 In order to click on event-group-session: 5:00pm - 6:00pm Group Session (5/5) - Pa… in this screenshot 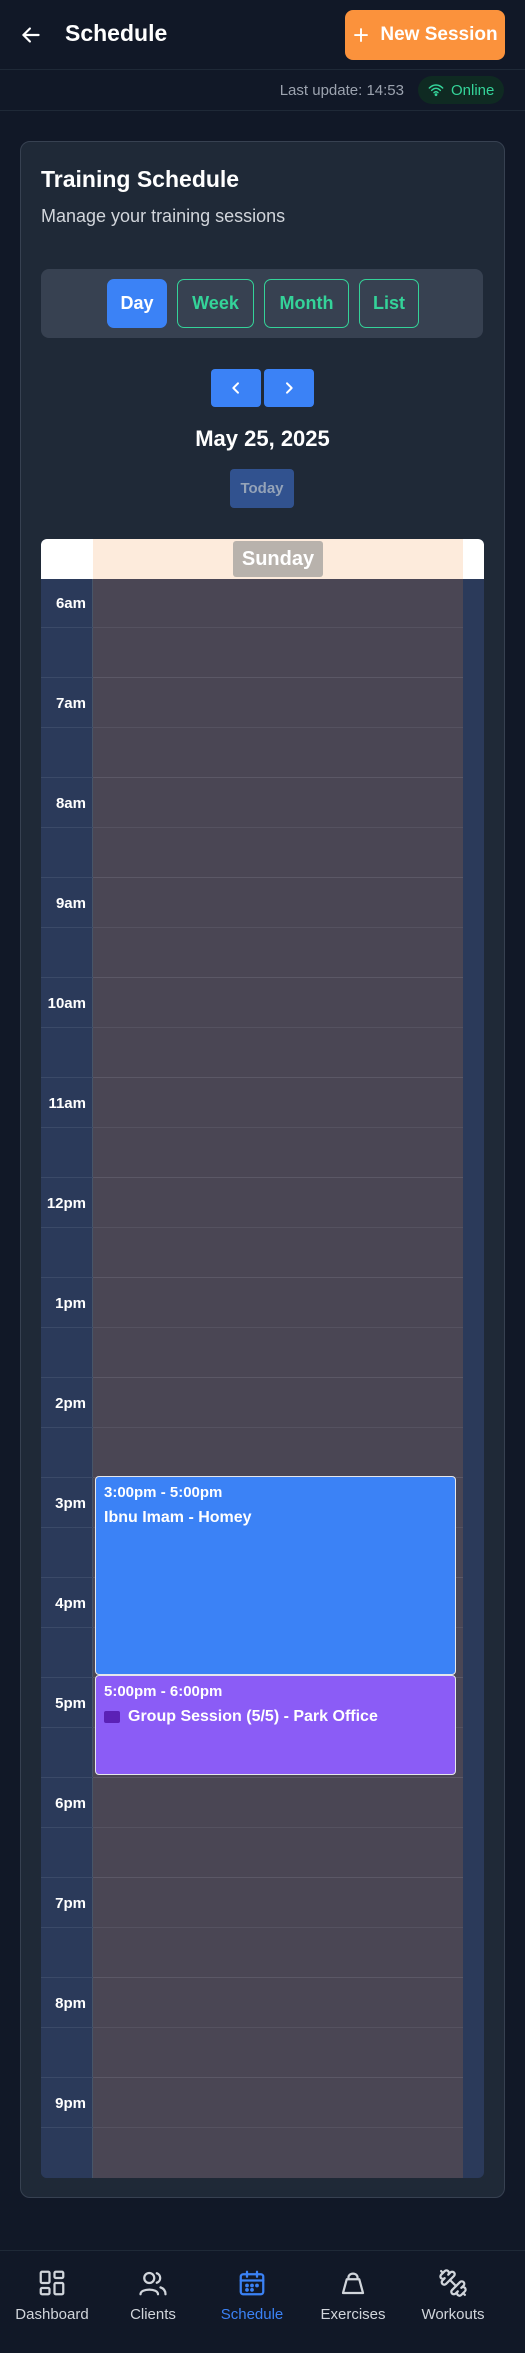, I will do `click(275, 1725)`.